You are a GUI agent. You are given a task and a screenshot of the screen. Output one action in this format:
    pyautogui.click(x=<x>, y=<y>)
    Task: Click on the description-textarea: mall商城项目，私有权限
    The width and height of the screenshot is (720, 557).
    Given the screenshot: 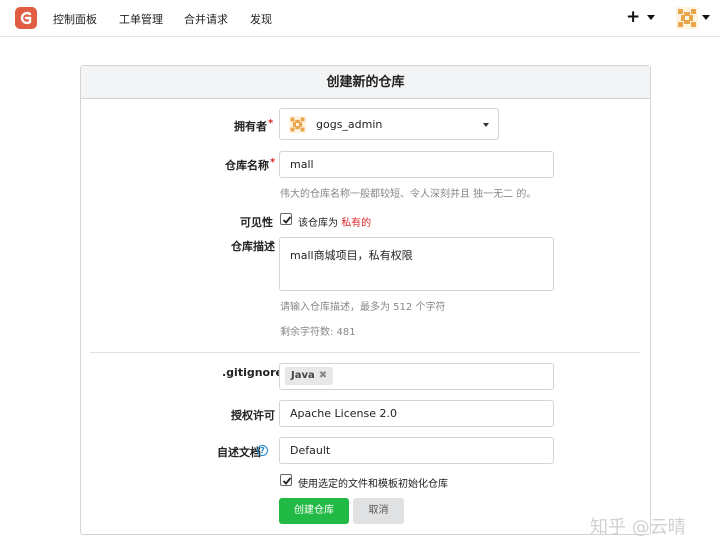 What is the action you would take?
    pyautogui.click(x=416, y=264)
    